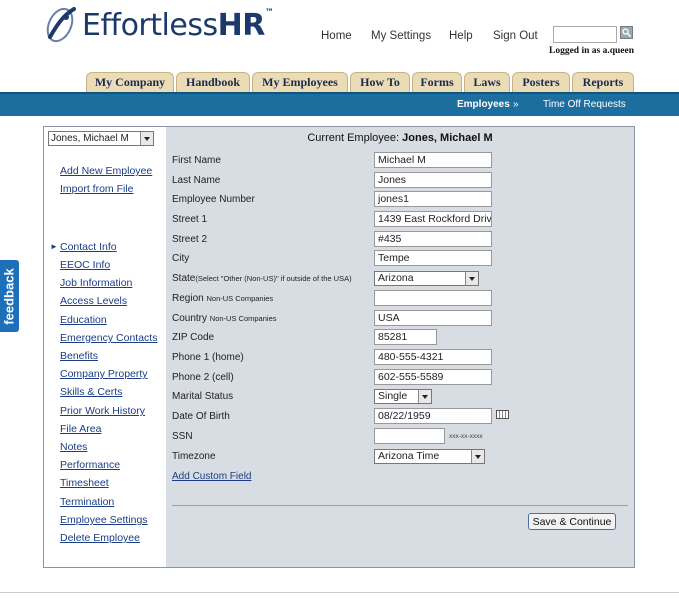 This screenshot has width=679, height=599. What do you see at coordinates (194, 456) in the screenshot?
I see `timezone-label: Timezone` at bounding box center [194, 456].